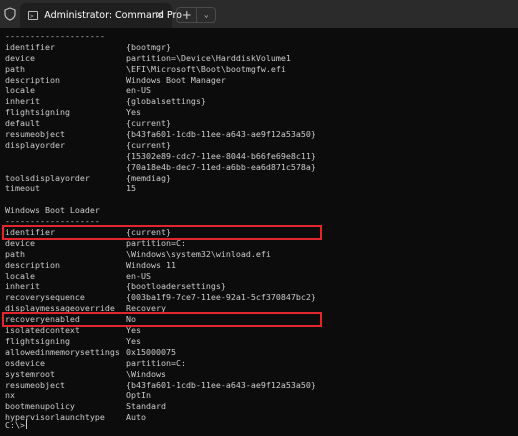  I want to click on entry-value: Windows 11, so click(151, 264).